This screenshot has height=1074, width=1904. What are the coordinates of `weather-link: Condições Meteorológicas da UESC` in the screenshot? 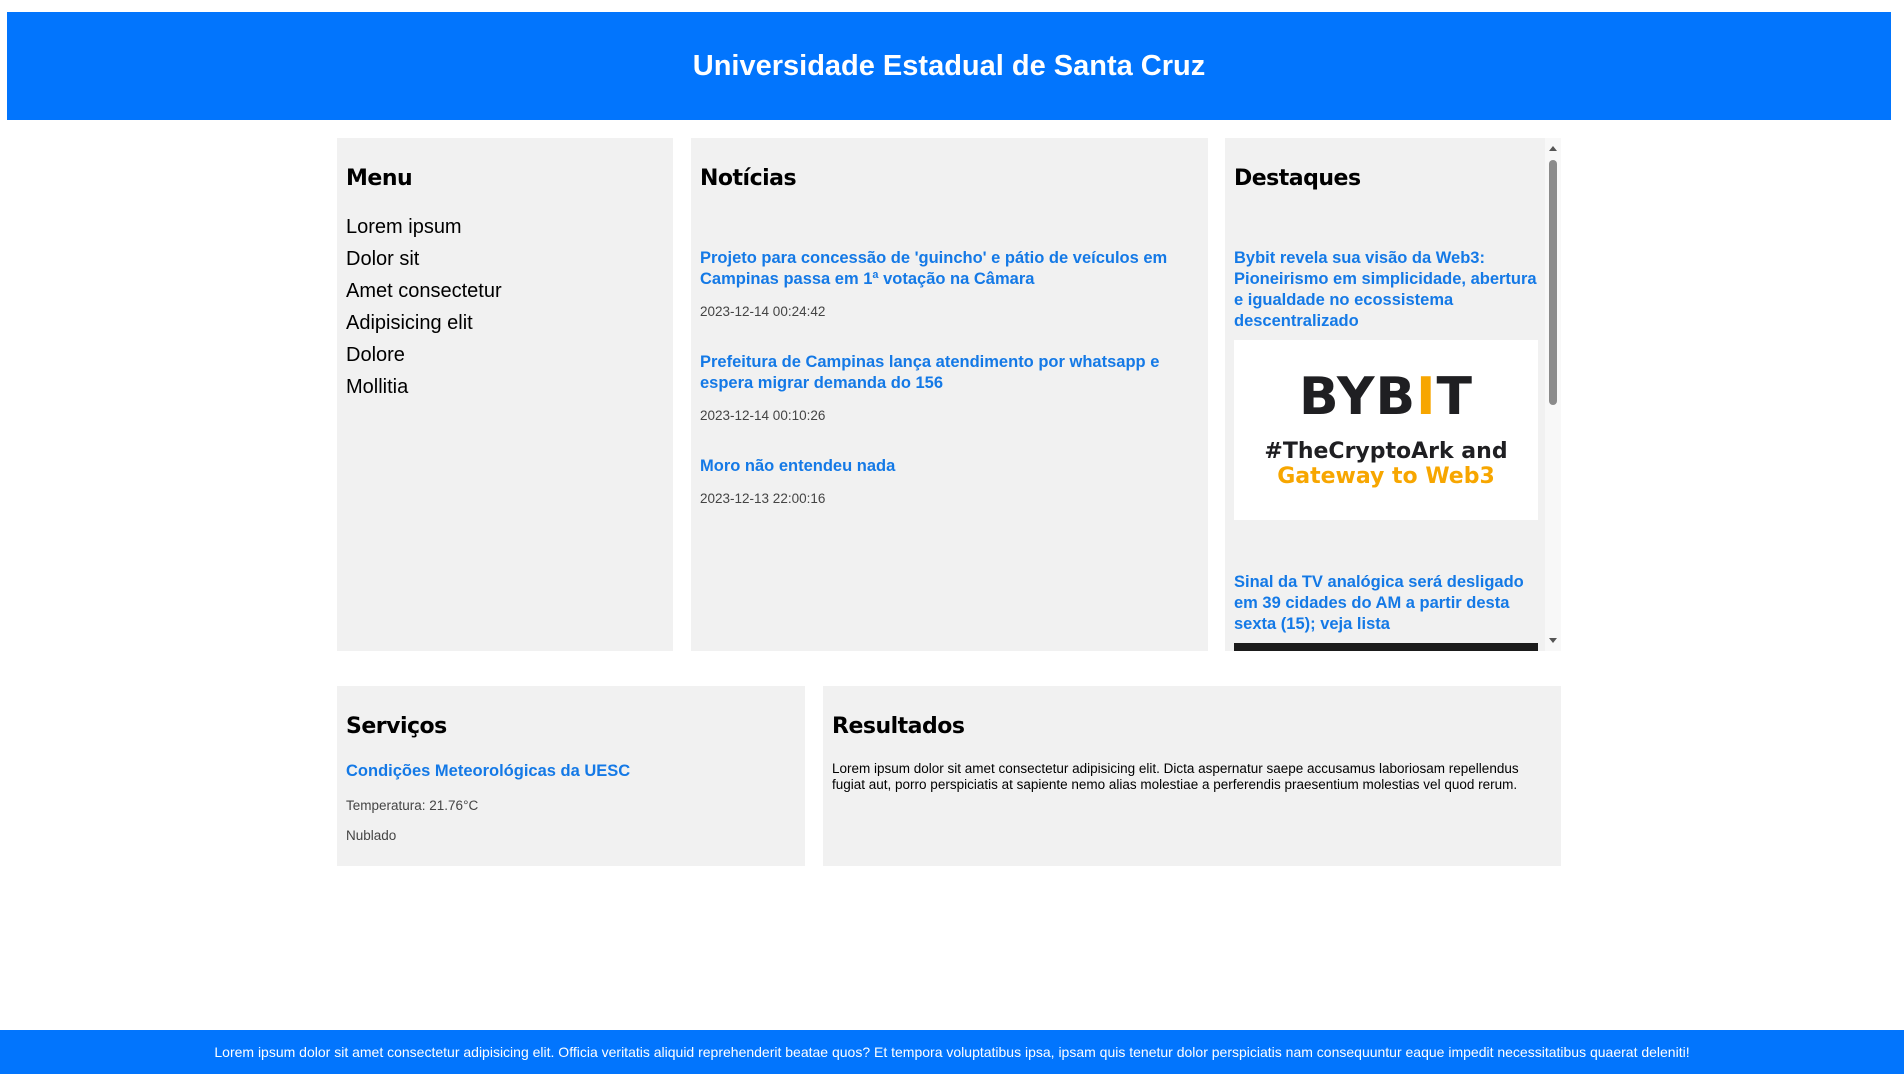 It's located at (488, 771).